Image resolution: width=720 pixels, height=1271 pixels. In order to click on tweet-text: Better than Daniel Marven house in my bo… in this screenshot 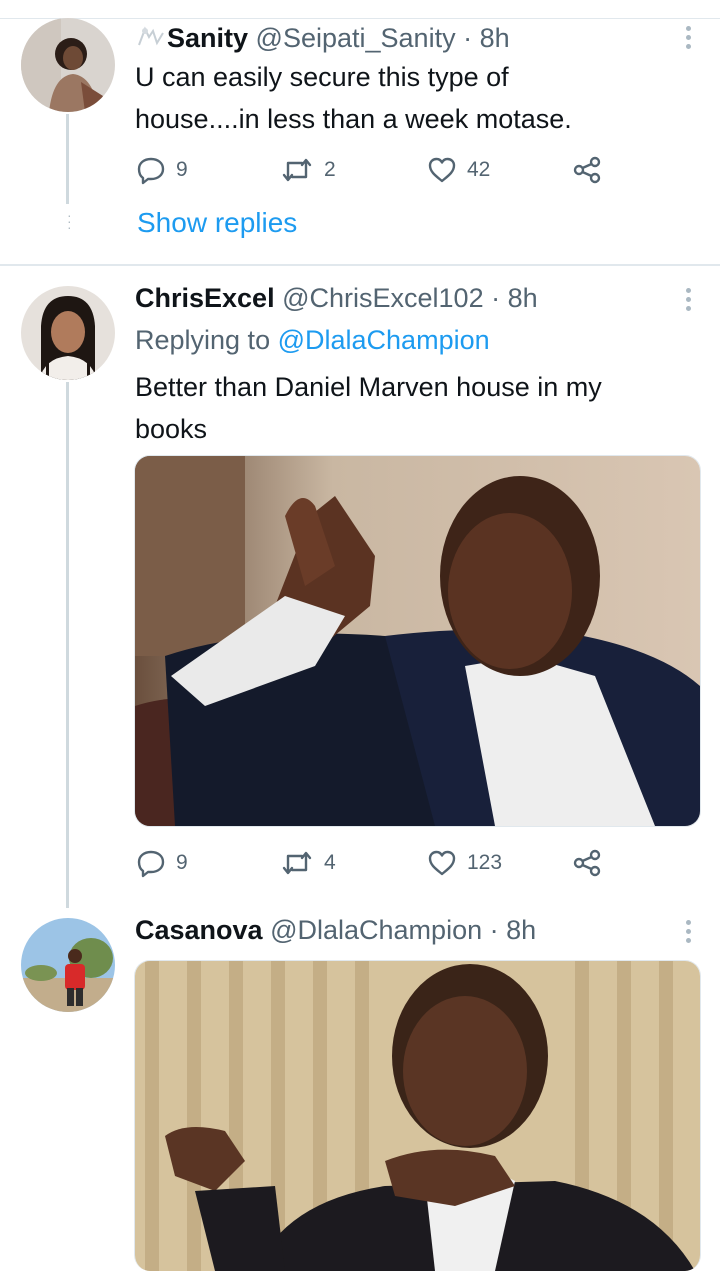, I will do `click(368, 408)`.